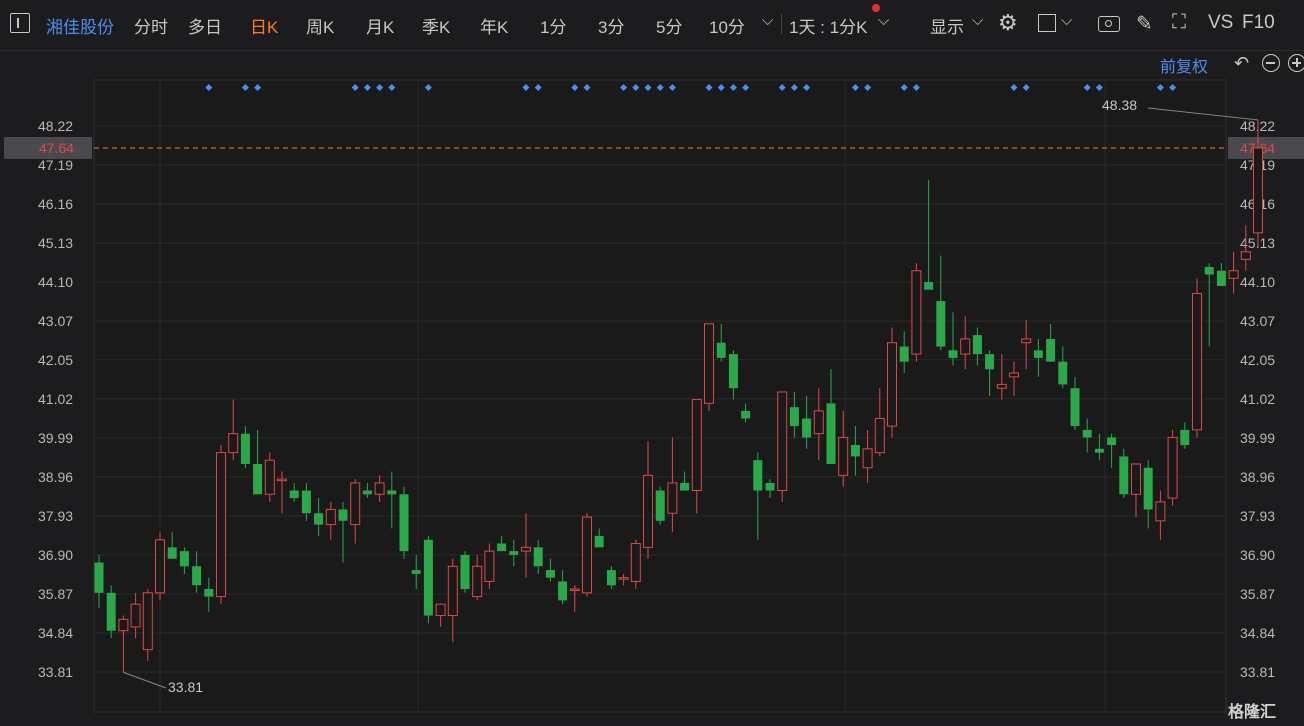 The image size is (1304, 726). What do you see at coordinates (55, 321) in the screenshot?
I see `y-tick-label-left: 43.07` at bounding box center [55, 321].